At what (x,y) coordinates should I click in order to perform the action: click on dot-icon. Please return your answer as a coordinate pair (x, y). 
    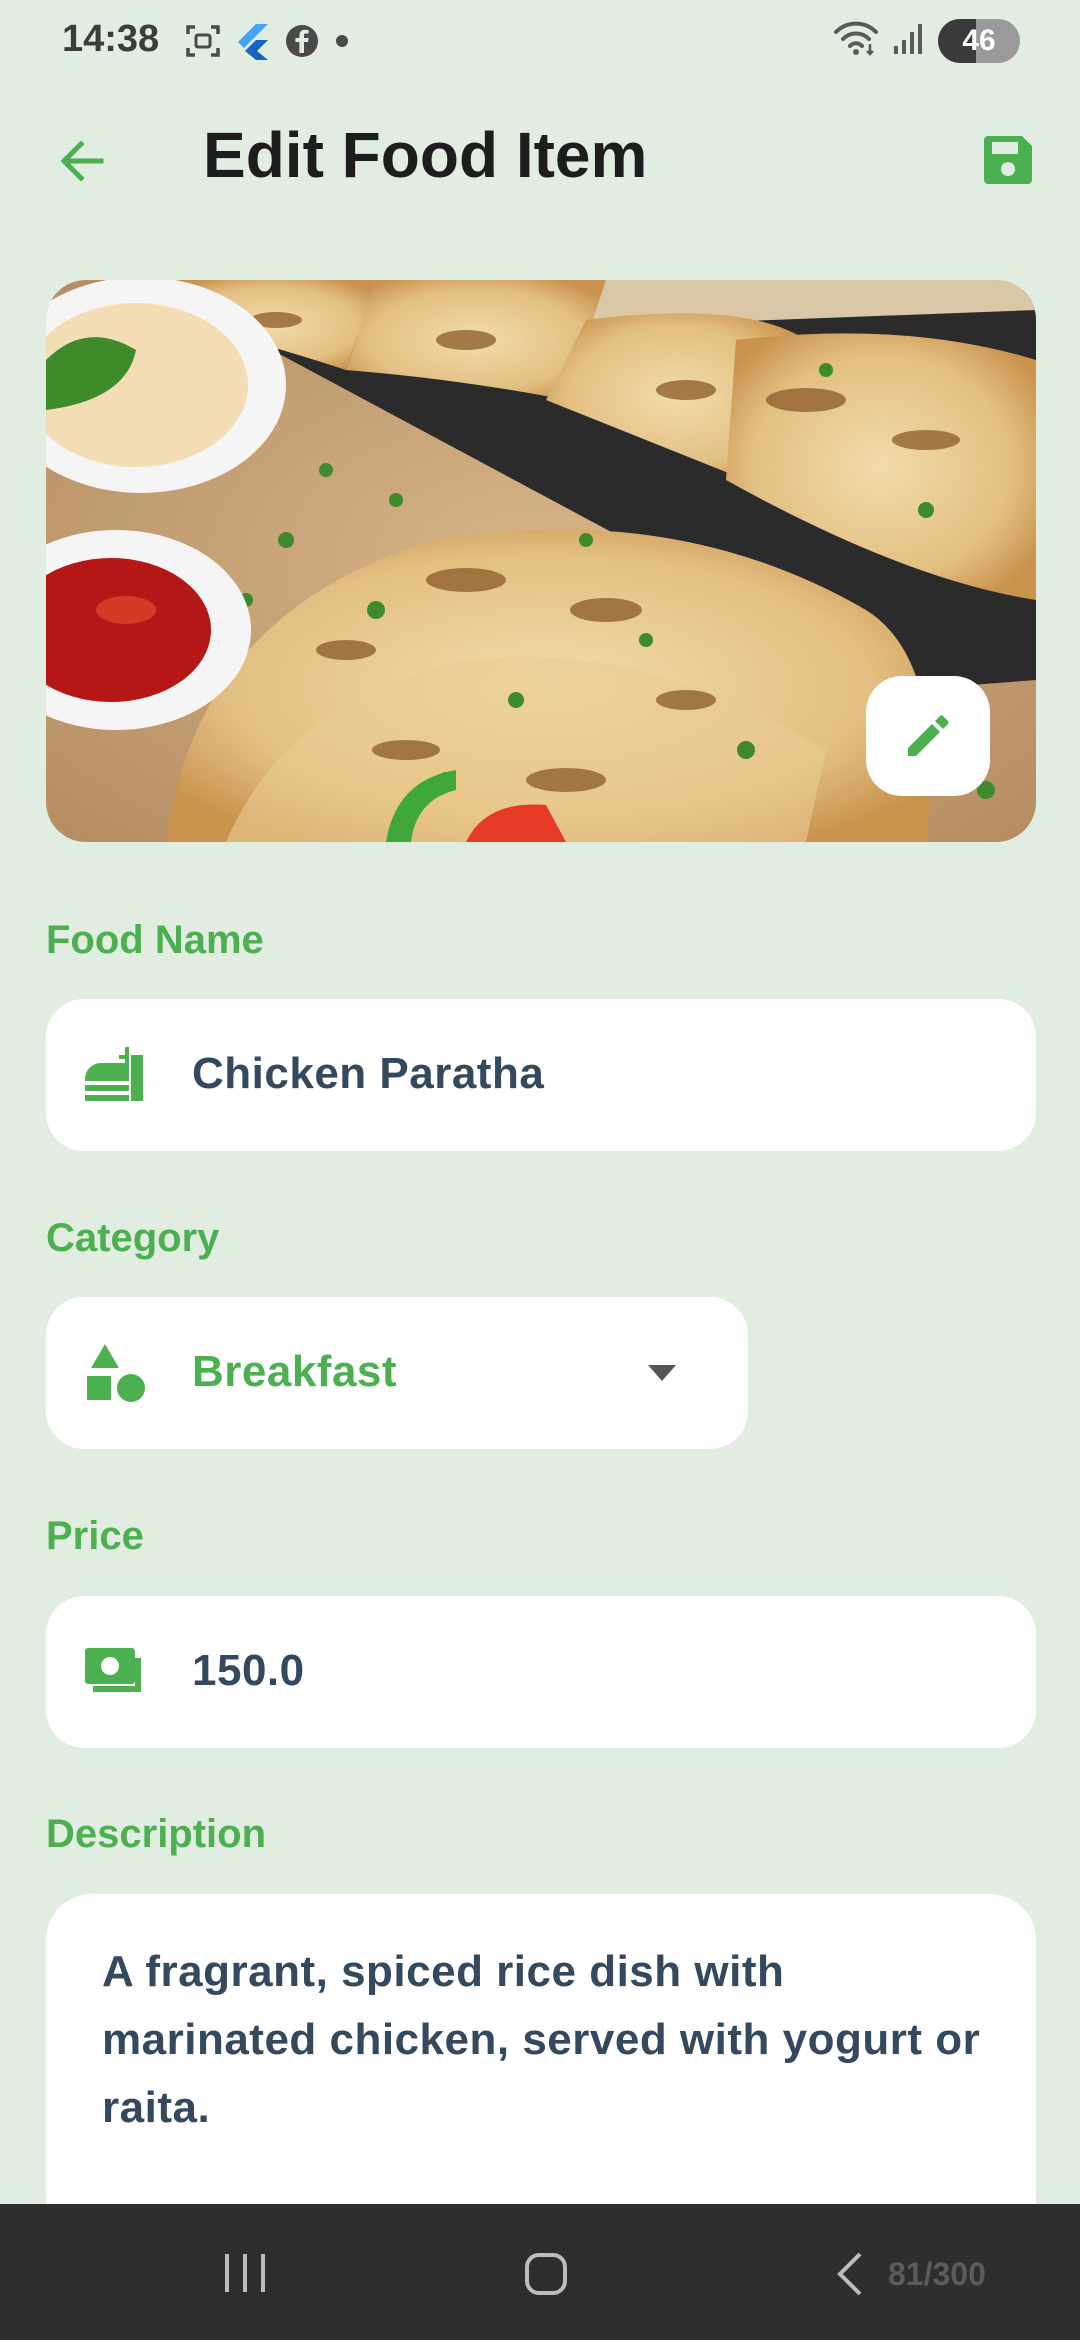
    Looking at the image, I should click on (342, 43).